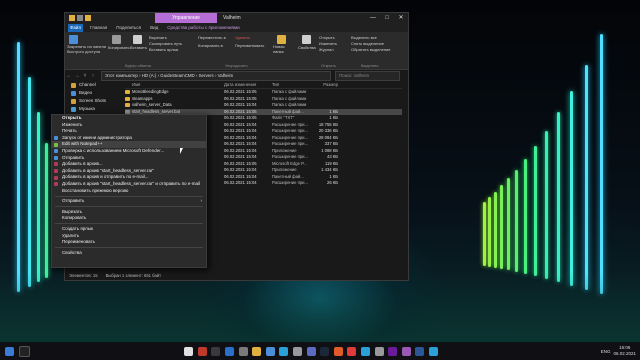 This screenshot has height=360, width=640. What do you see at coordinates (129, 158) in the screenshot?
I see `context-menu-item: Отправить` at bounding box center [129, 158].